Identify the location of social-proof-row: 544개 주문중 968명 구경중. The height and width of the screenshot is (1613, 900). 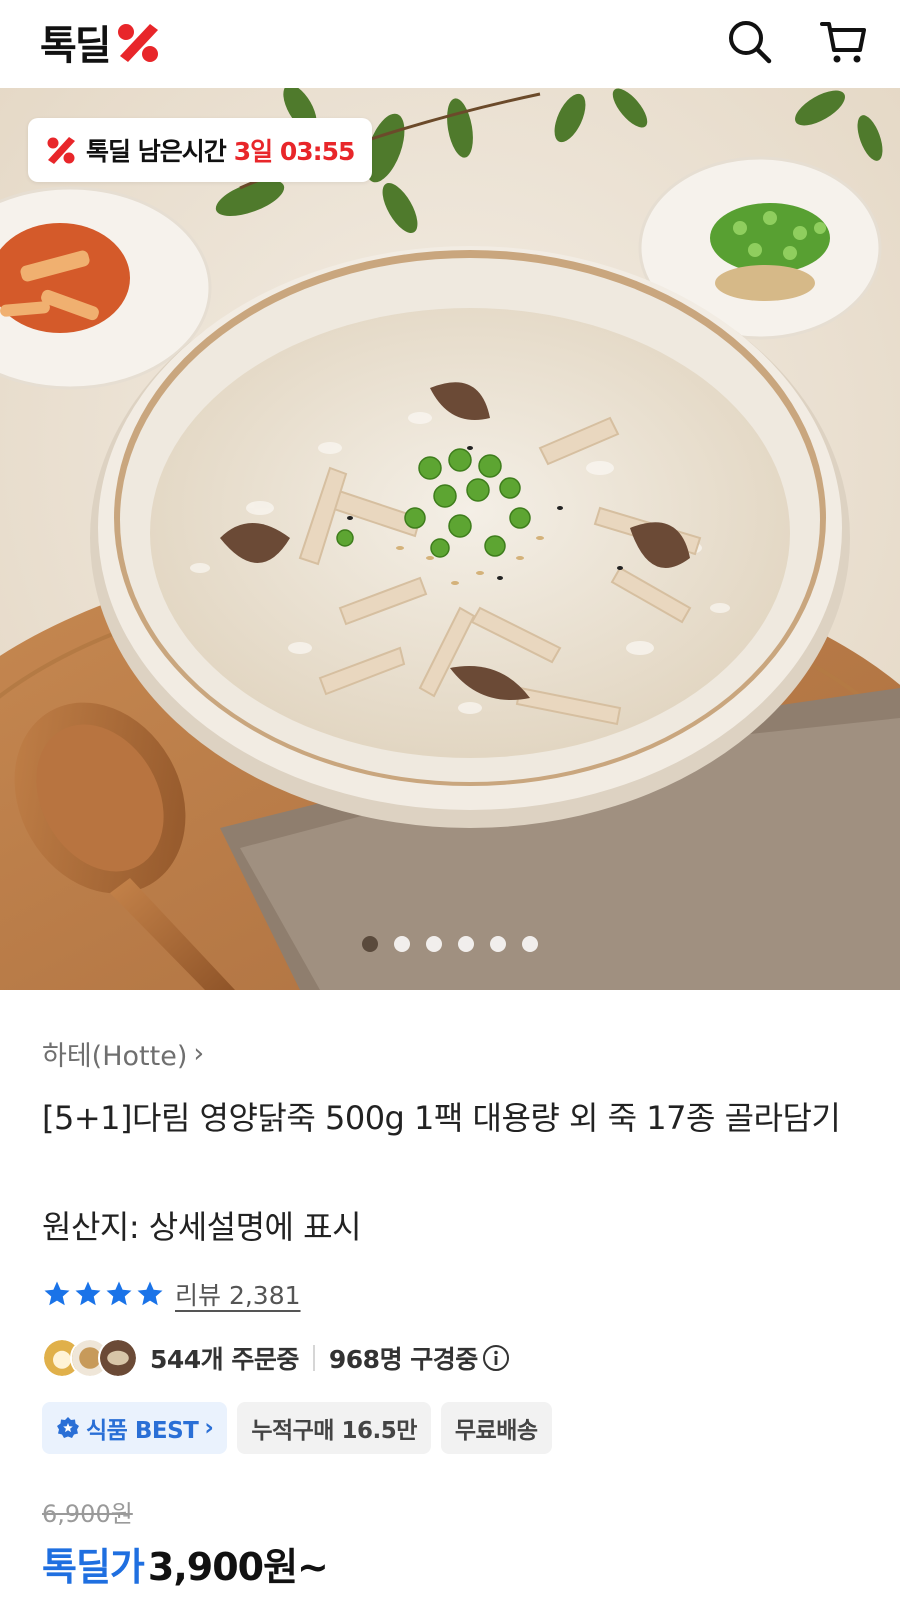
(276, 1358).